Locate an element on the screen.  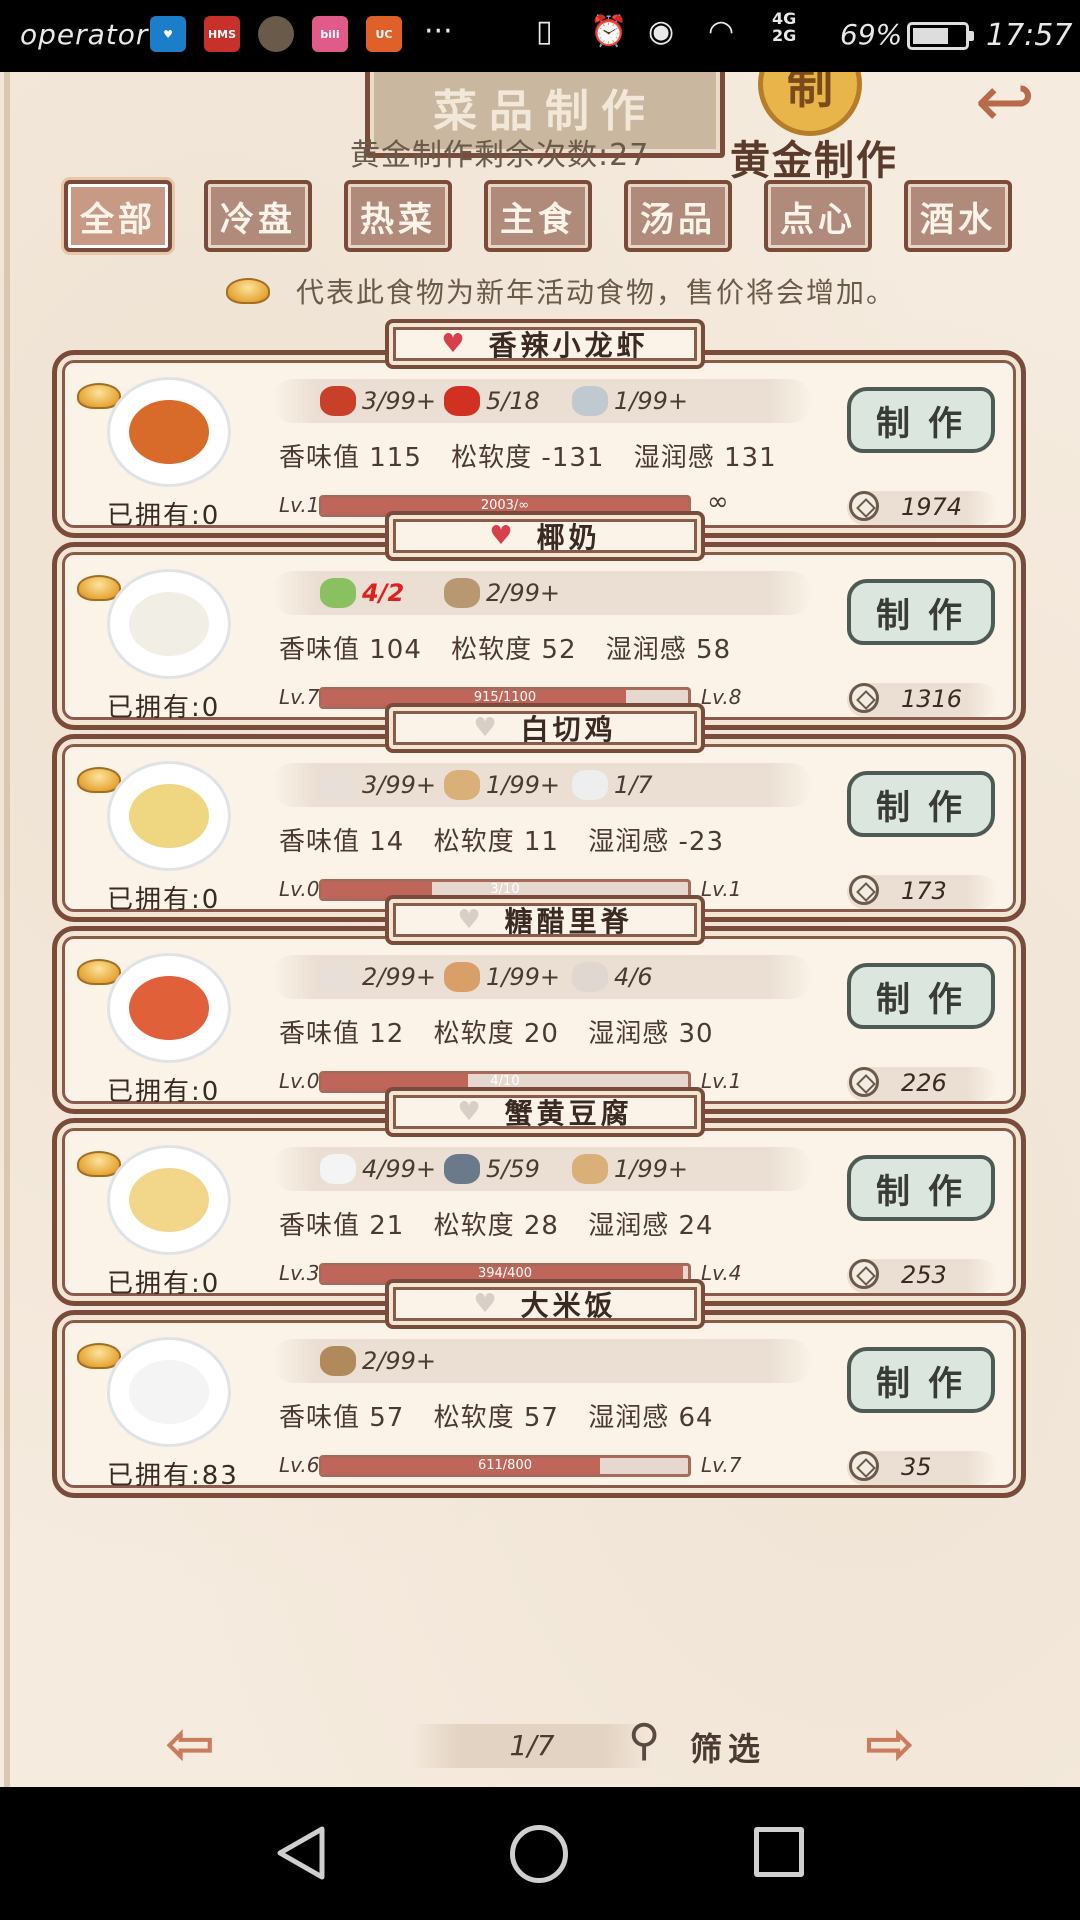
home-nav-icon is located at coordinates (539, 1854).